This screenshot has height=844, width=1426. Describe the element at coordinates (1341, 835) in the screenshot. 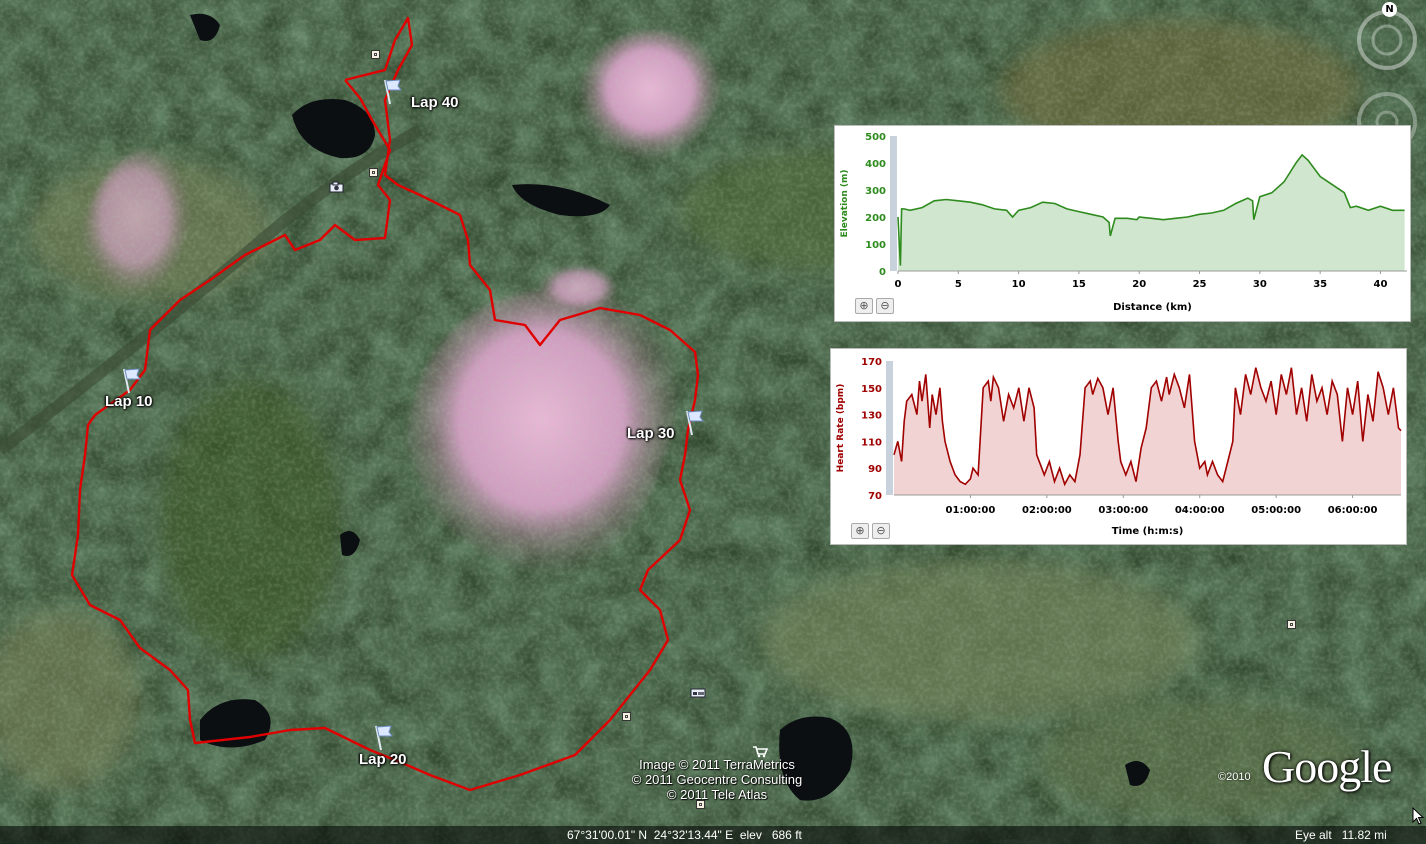

I see `eye-altitude: Eye alt 11.82 mi` at that location.